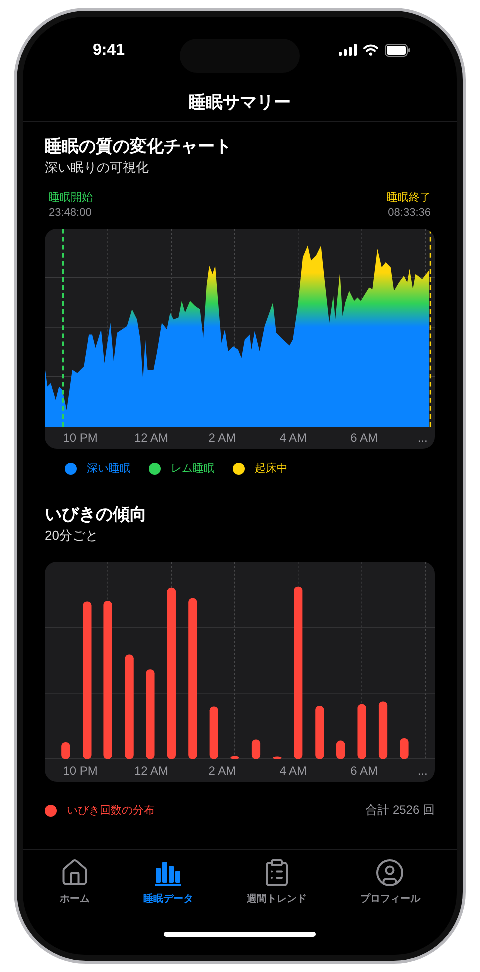 Image resolution: width=480 pixels, height=972 pixels. What do you see at coordinates (409, 198) in the screenshot?
I see `sleep-end-label: 睡眠終了` at bounding box center [409, 198].